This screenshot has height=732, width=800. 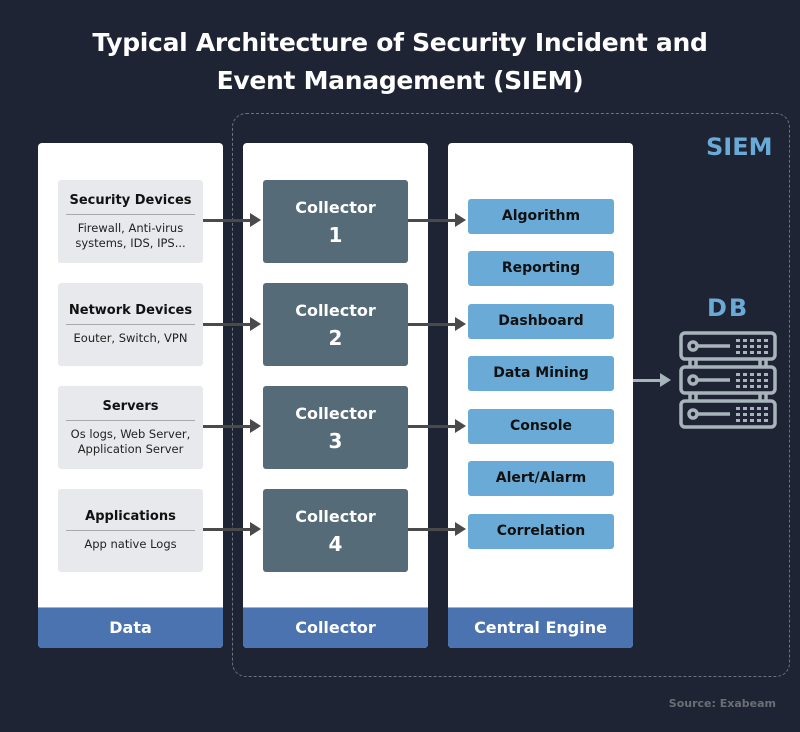 I want to click on source-title: Servers, so click(x=130, y=410).